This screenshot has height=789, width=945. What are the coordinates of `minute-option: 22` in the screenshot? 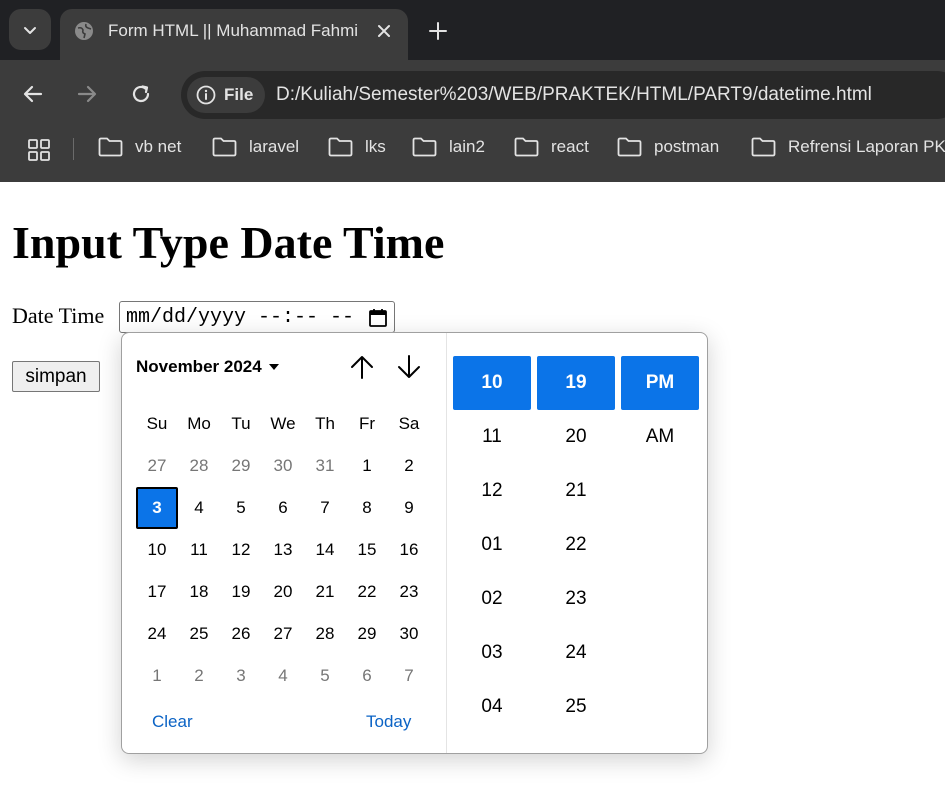 It's located at (576, 545).